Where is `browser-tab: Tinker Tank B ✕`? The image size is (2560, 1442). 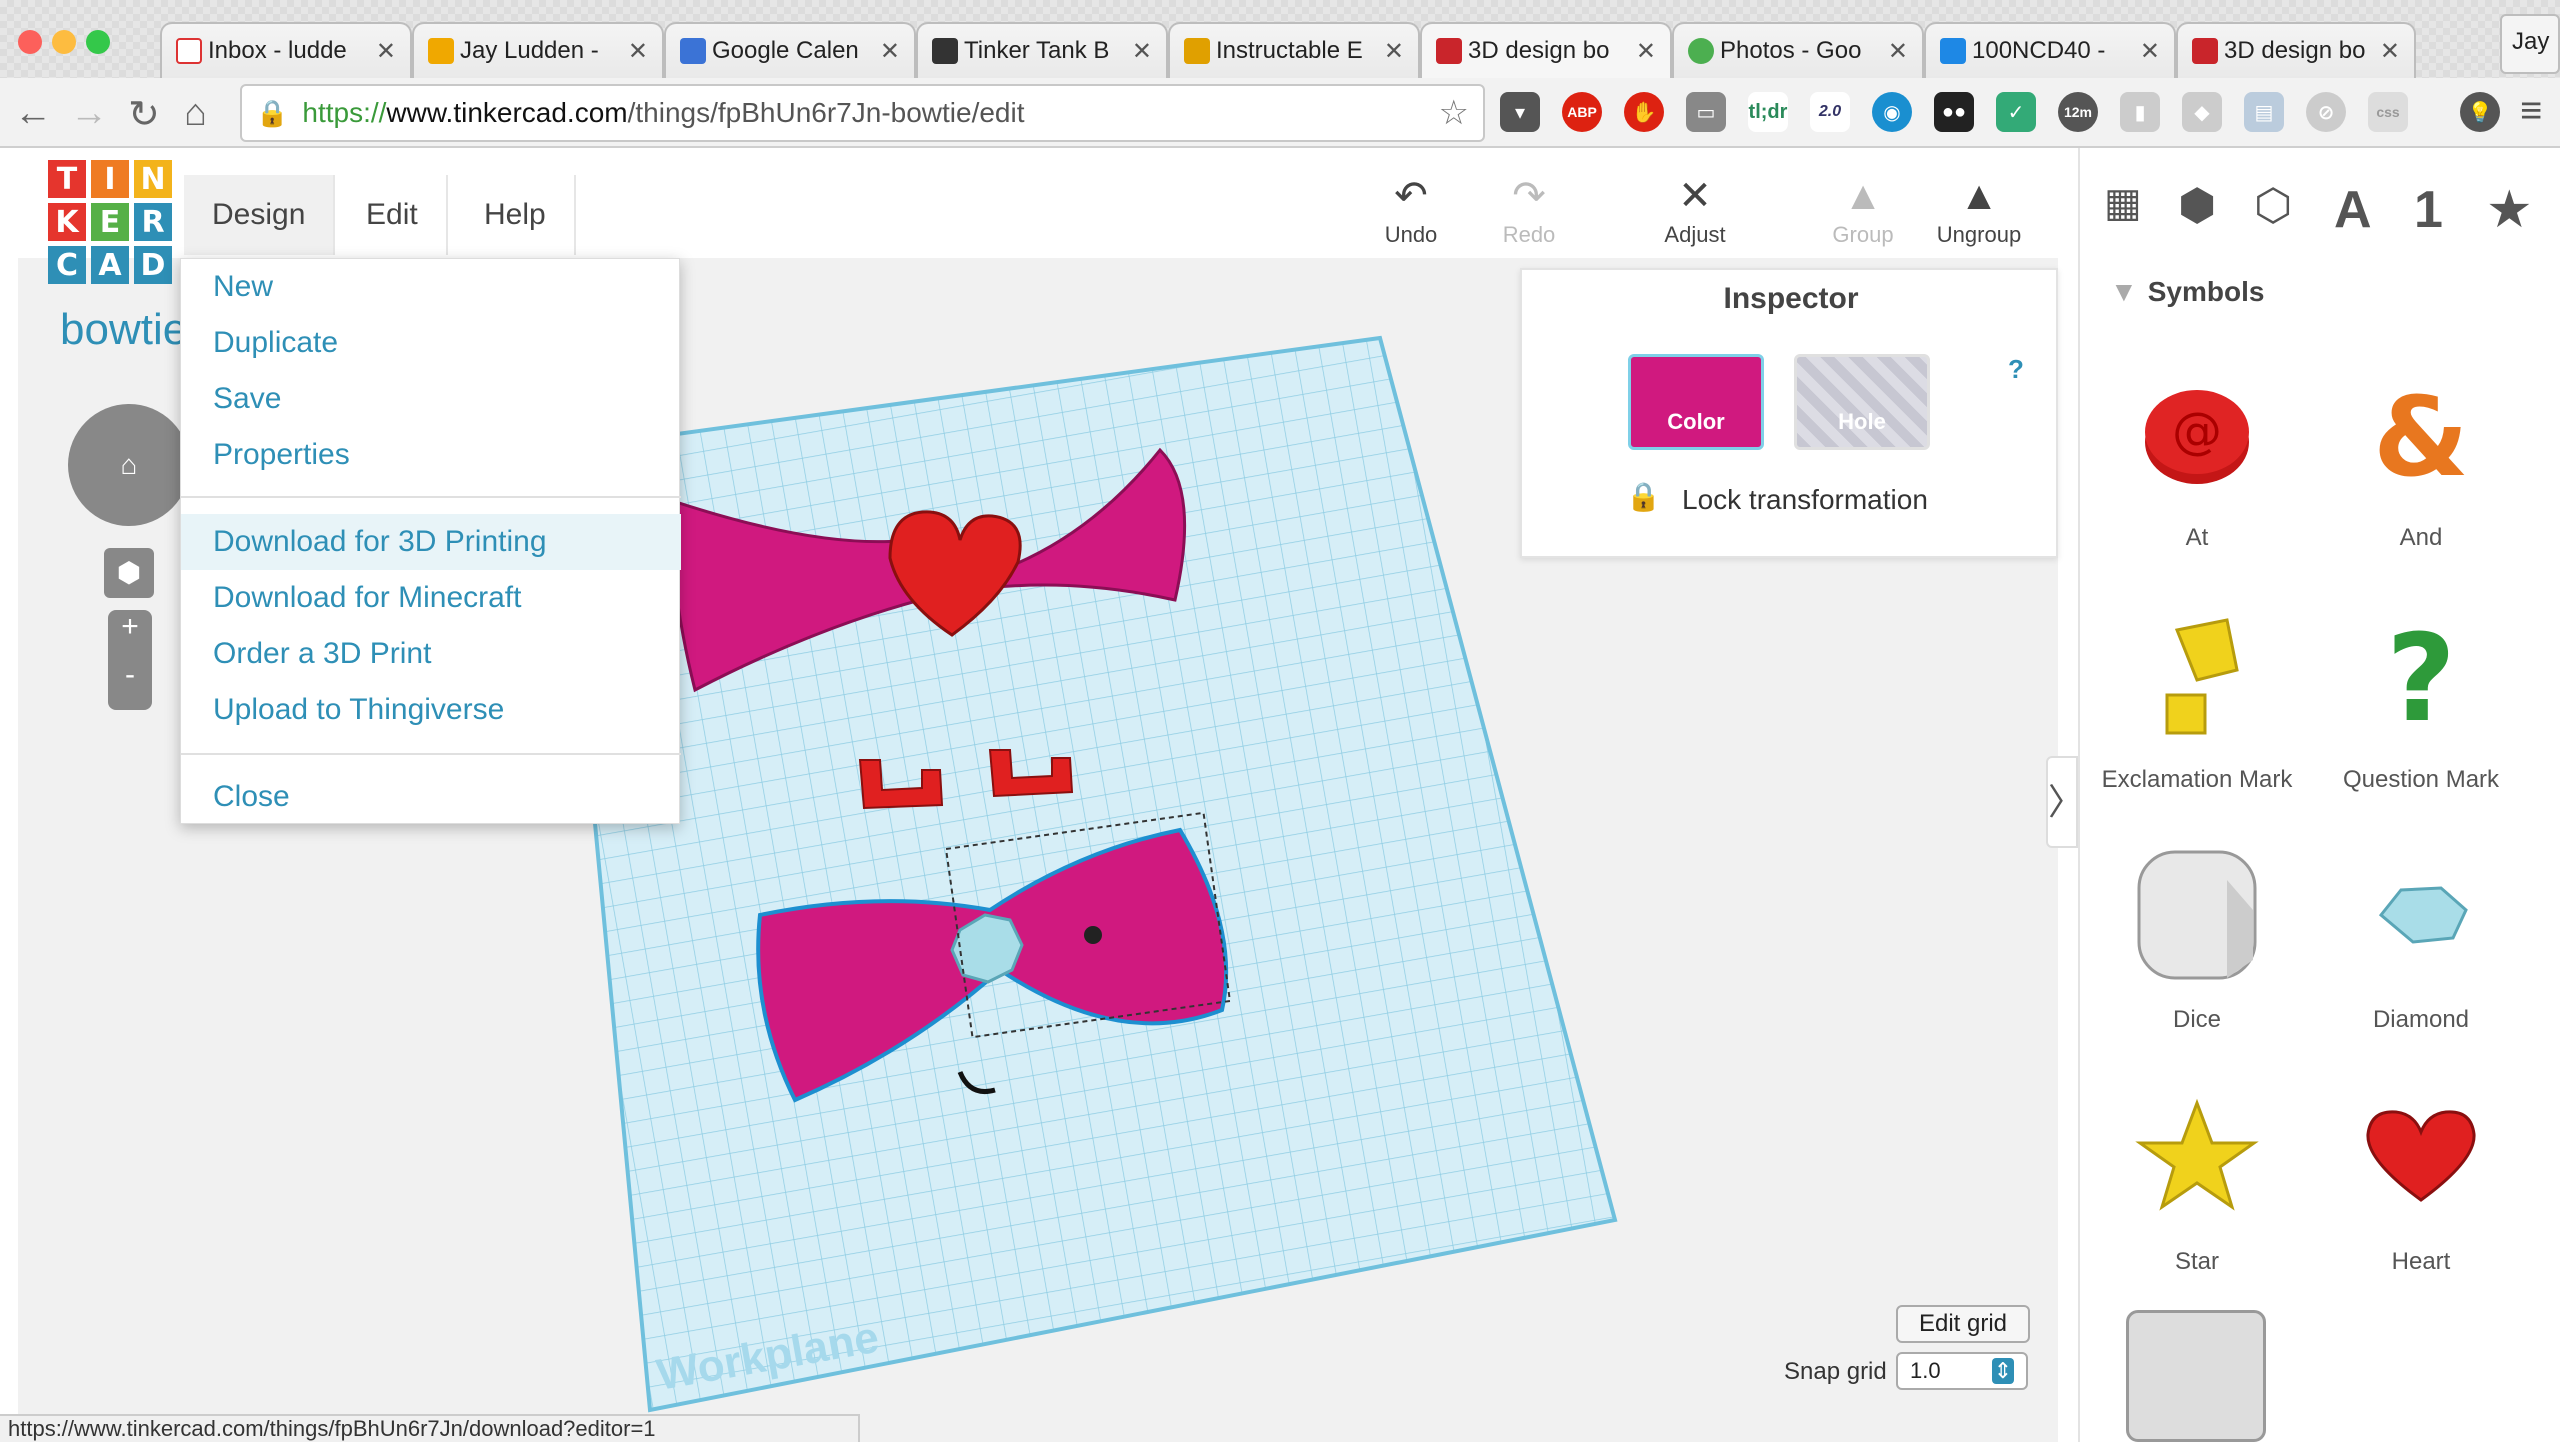
browser-tab: Tinker Tank B ✕ is located at coordinates (1042, 50).